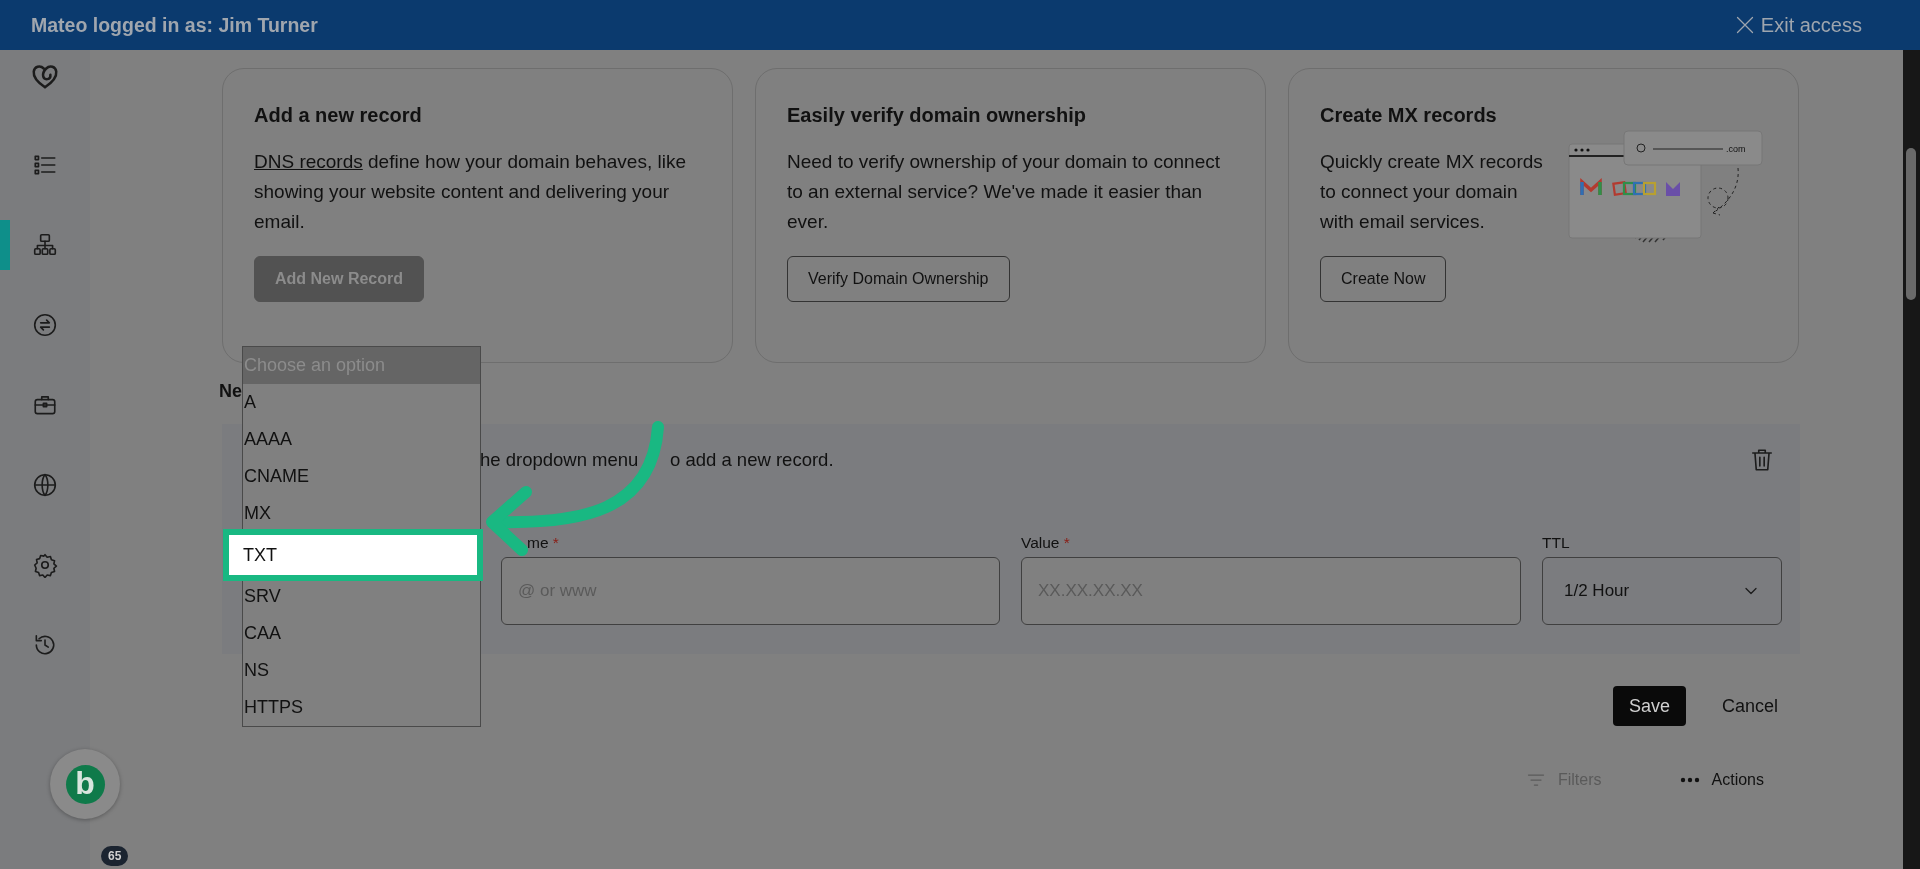 The width and height of the screenshot is (1920, 869). I want to click on card-title: Create MX records, so click(1409, 115).